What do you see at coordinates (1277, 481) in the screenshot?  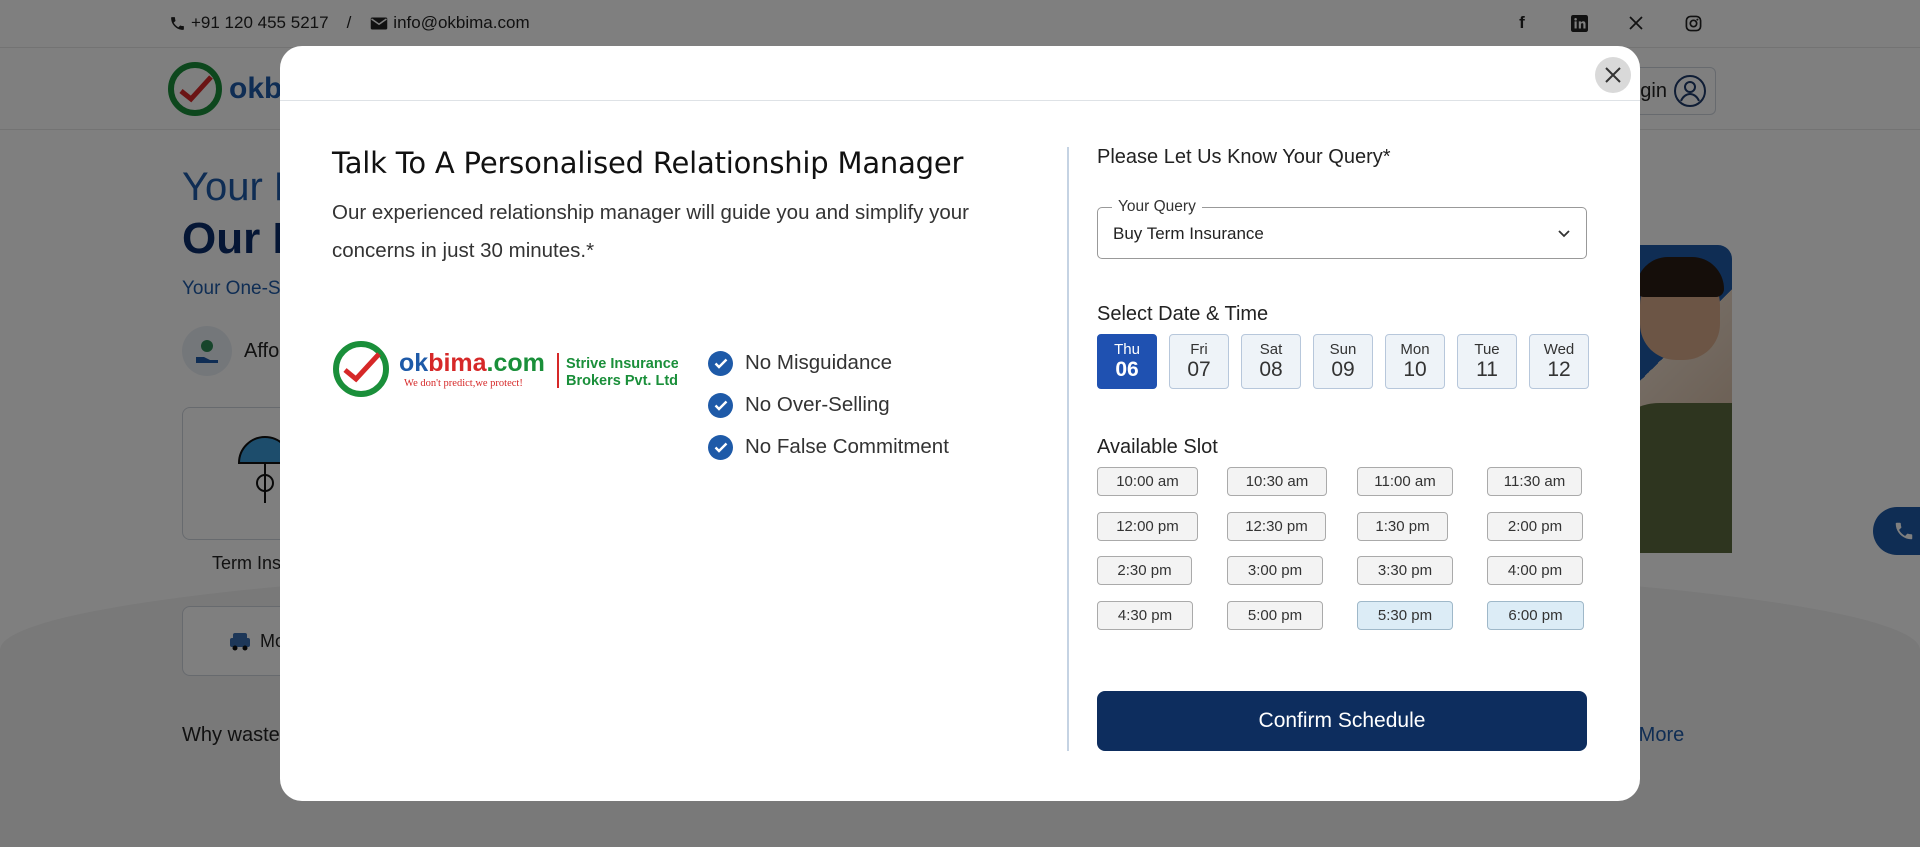 I see `time-slot: 10:30 am` at bounding box center [1277, 481].